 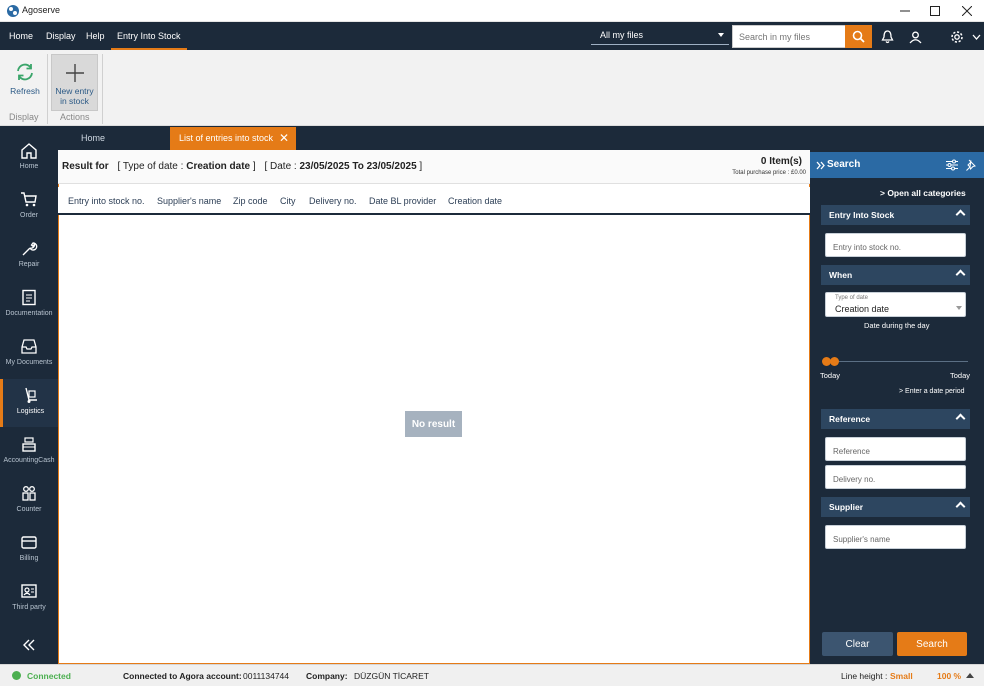 I want to click on user-button, so click(x=915, y=37).